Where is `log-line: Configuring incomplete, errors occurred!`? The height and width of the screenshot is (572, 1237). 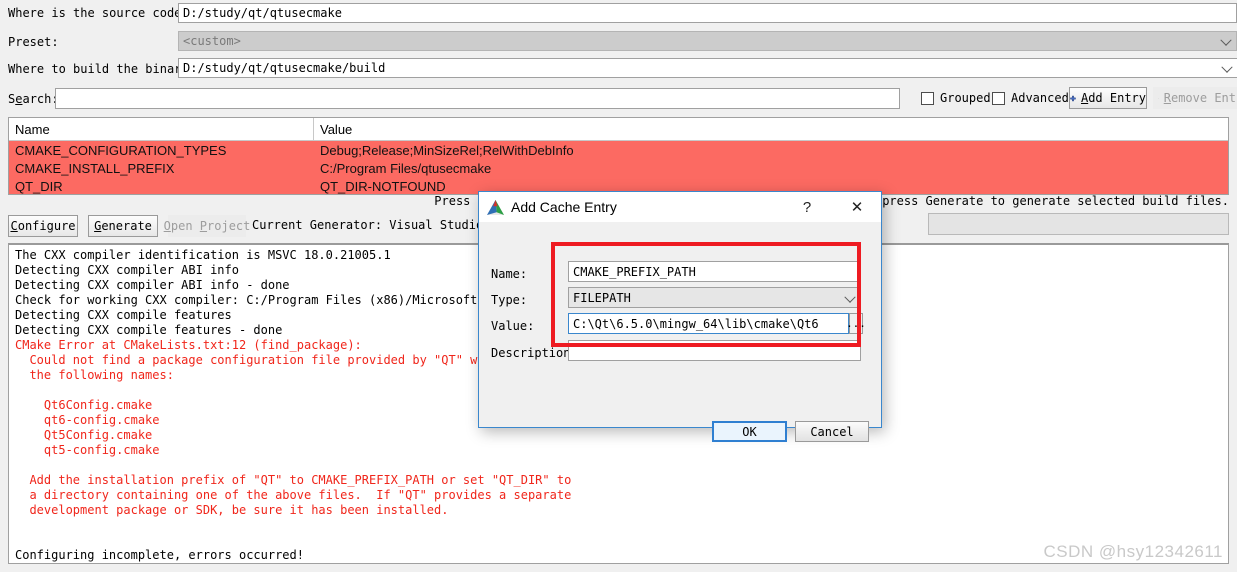
log-line: Configuring incomplete, errors occurred! is located at coordinates (159, 555).